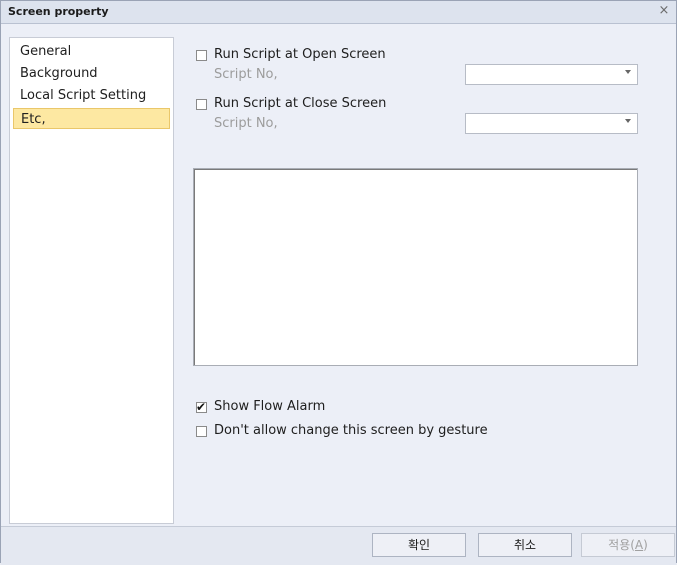 This screenshot has height=565, width=677. What do you see at coordinates (246, 74) in the screenshot?
I see `script-no-open-label: Script No,` at bounding box center [246, 74].